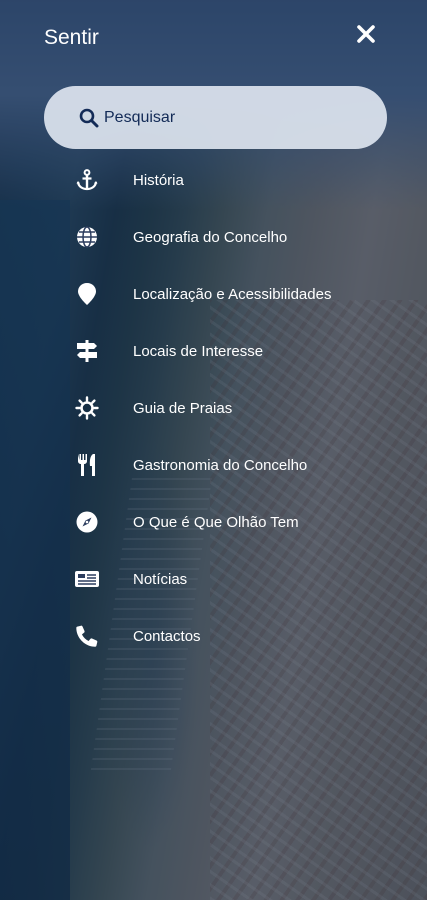  I want to click on menu-item-label: Contactos, so click(167, 636).